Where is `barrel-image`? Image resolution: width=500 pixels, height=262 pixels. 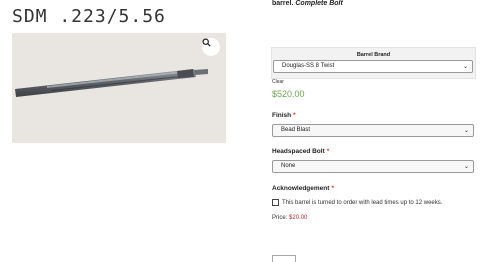 barrel-image is located at coordinates (111, 83).